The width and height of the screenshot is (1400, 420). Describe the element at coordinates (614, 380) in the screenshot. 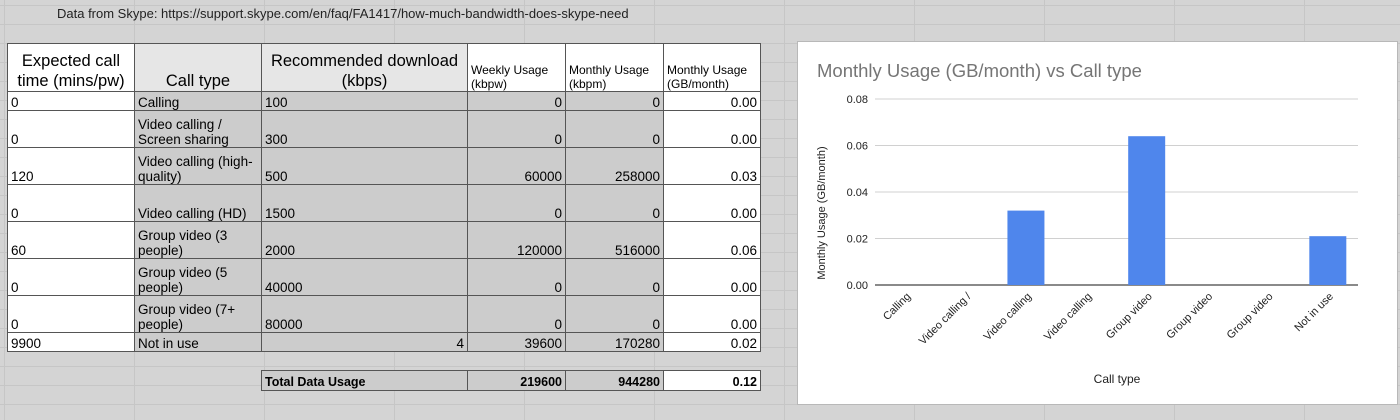

I see `total-monthly: 944280` at that location.